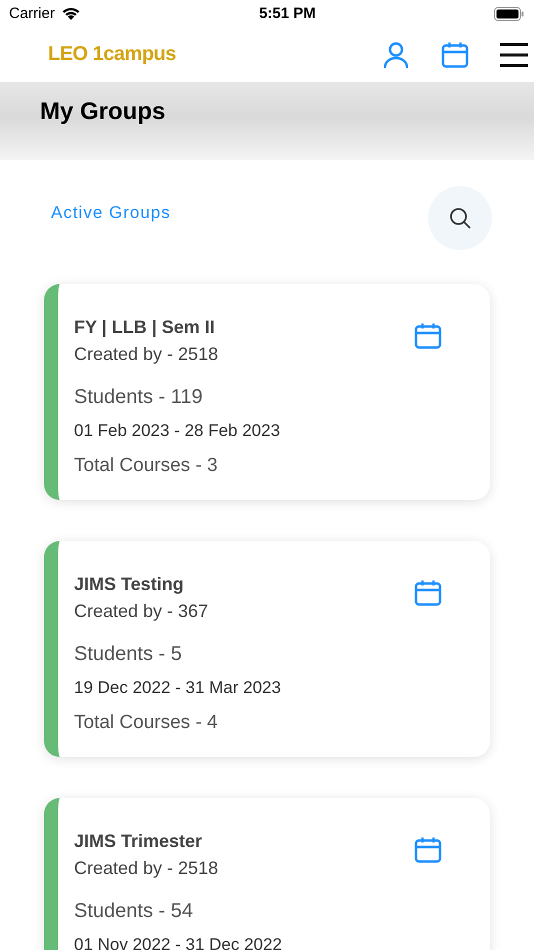 Image resolution: width=534 pixels, height=950 pixels. Describe the element at coordinates (178, 688) in the screenshot. I see `date-range: 19 Dec 2022 - 31 Mar 2023` at that location.